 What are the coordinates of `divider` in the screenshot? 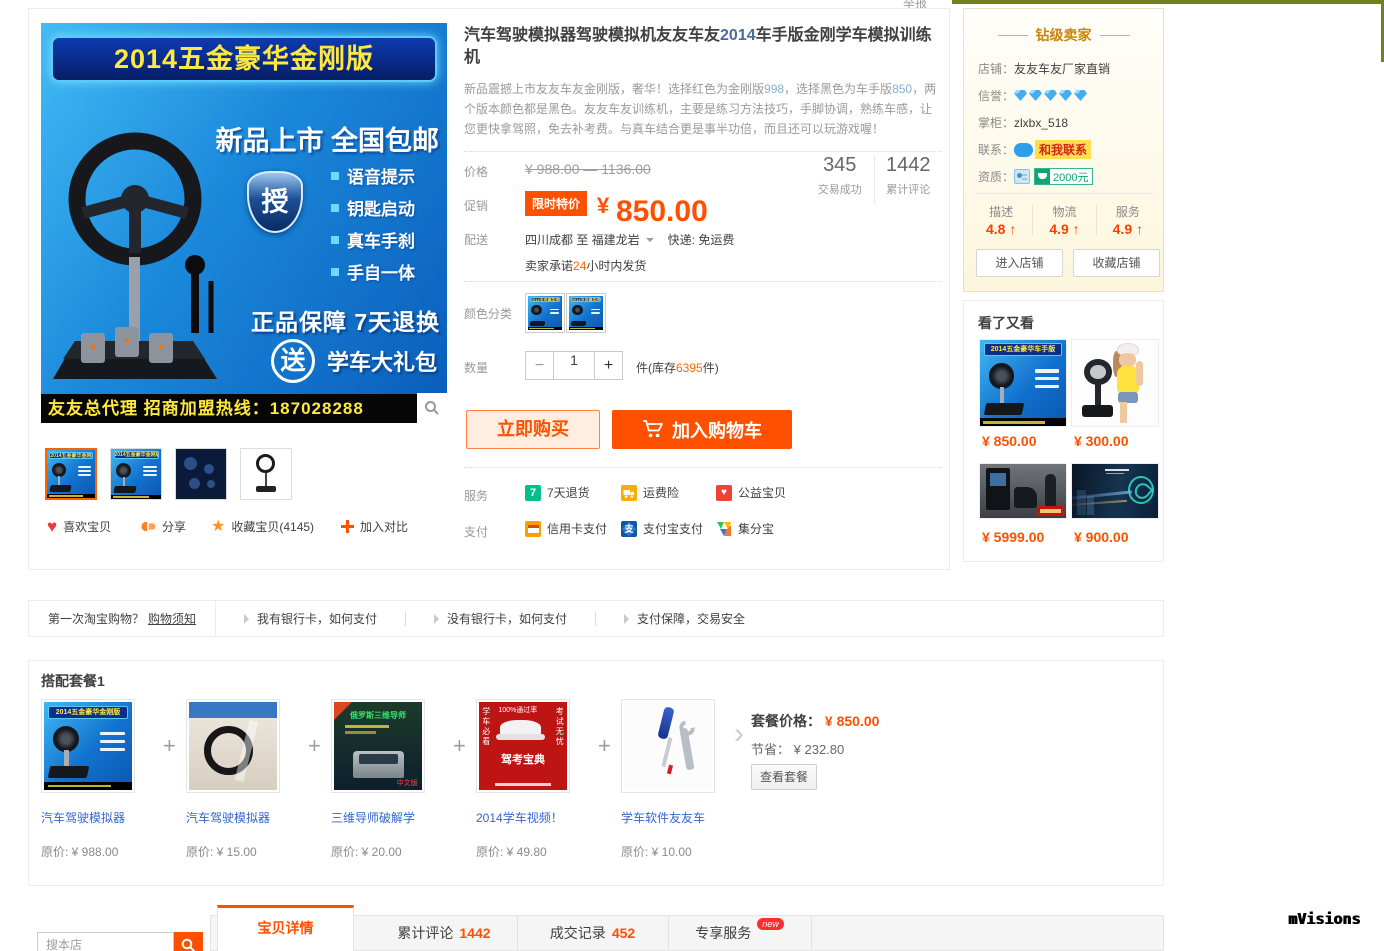 It's located at (703, 281).